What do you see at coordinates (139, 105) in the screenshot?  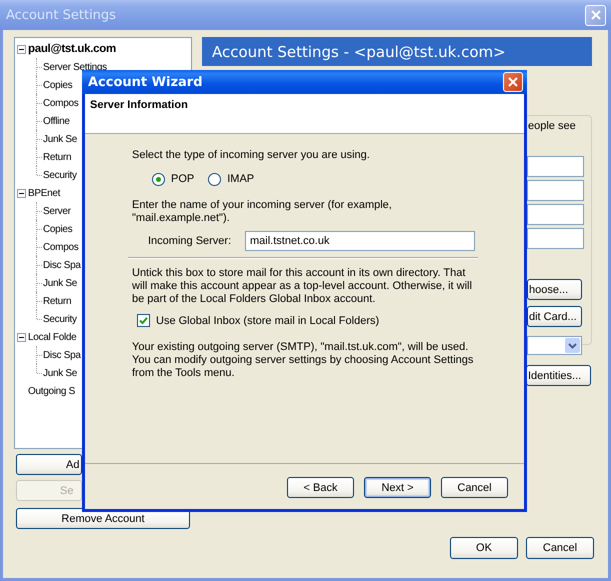 I see `page-title: Server Information` at bounding box center [139, 105].